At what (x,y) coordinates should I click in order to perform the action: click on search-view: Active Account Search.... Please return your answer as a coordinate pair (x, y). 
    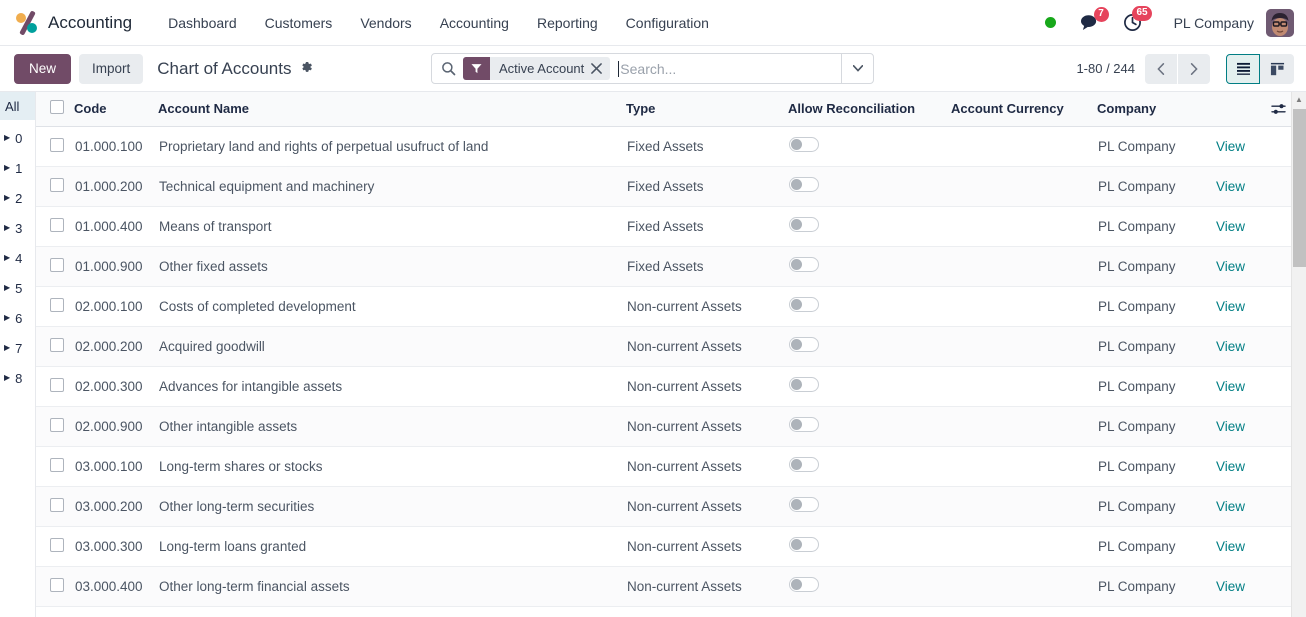
    Looking at the image, I should click on (652, 68).